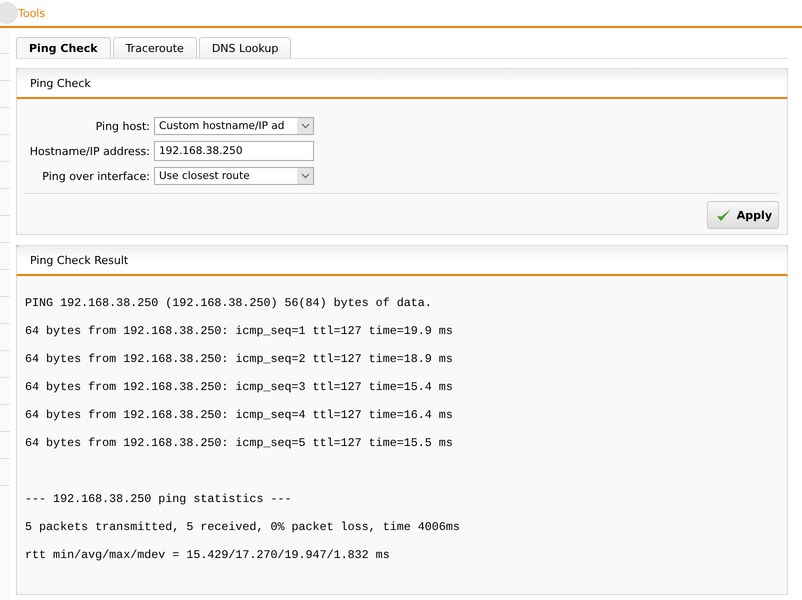 The width and height of the screenshot is (802, 600). I want to click on checkmark-icon, so click(724, 215).